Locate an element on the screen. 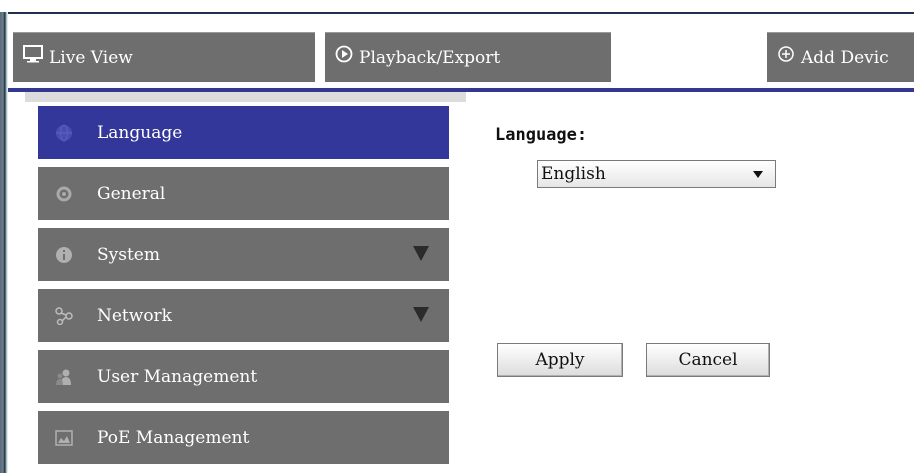 The height and width of the screenshot is (473, 914). monitor-icon is located at coordinates (33, 58).